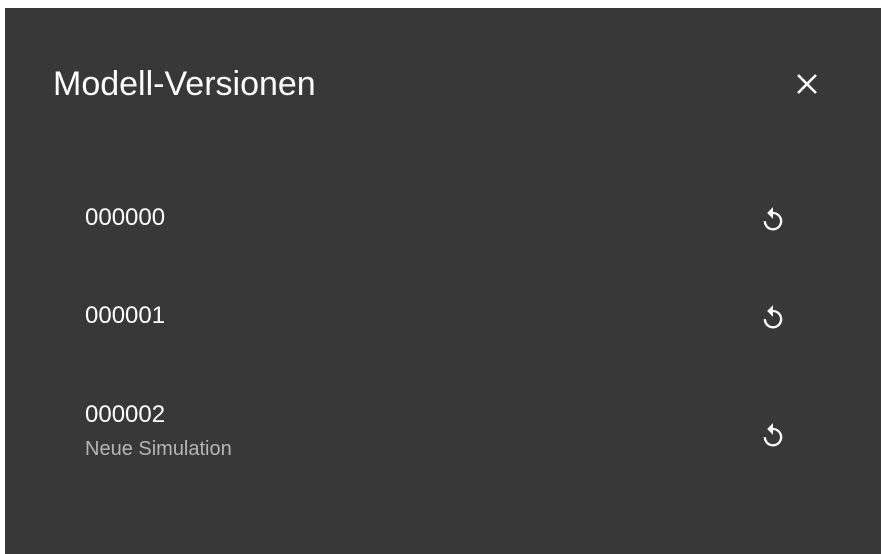 This screenshot has height=554, width=881. What do you see at coordinates (450, 316) in the screenshot?
I see `version-item: 000001` at bounding box center [450, 316].